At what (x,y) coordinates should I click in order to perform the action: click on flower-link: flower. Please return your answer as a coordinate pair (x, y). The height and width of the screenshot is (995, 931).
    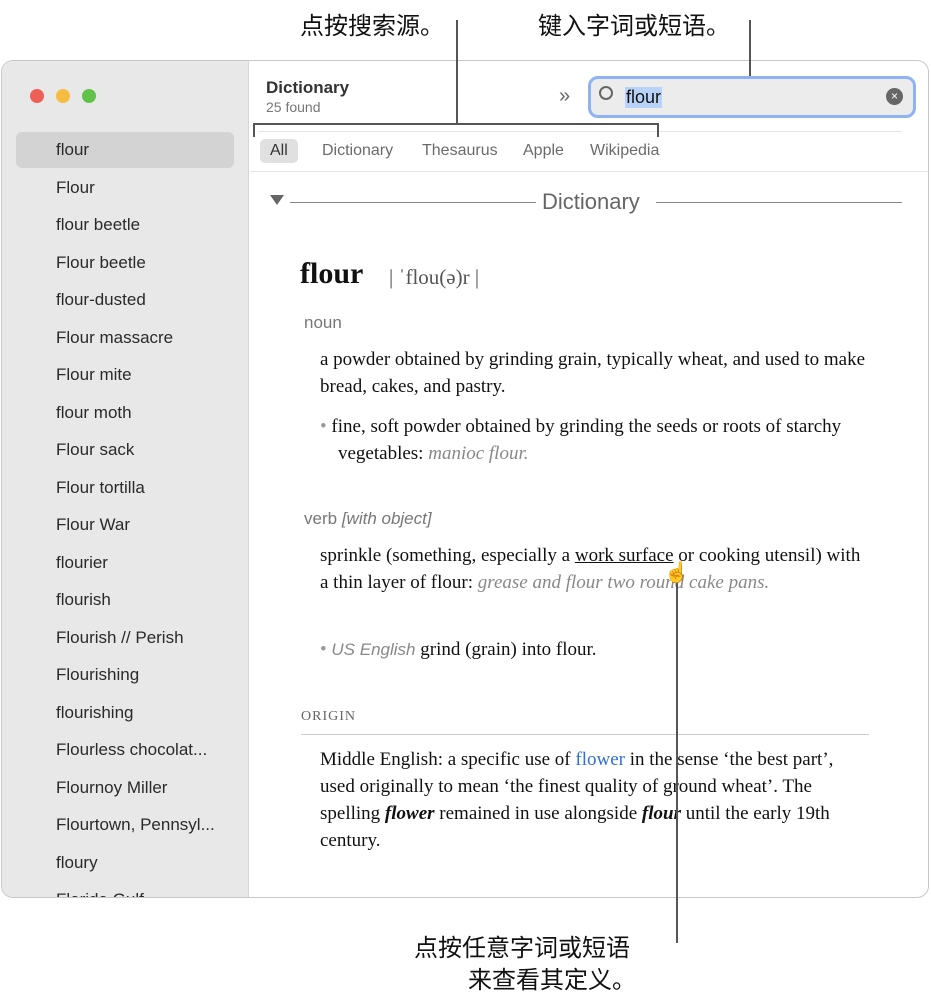
    Looking at the image, I should click on (600, 759).